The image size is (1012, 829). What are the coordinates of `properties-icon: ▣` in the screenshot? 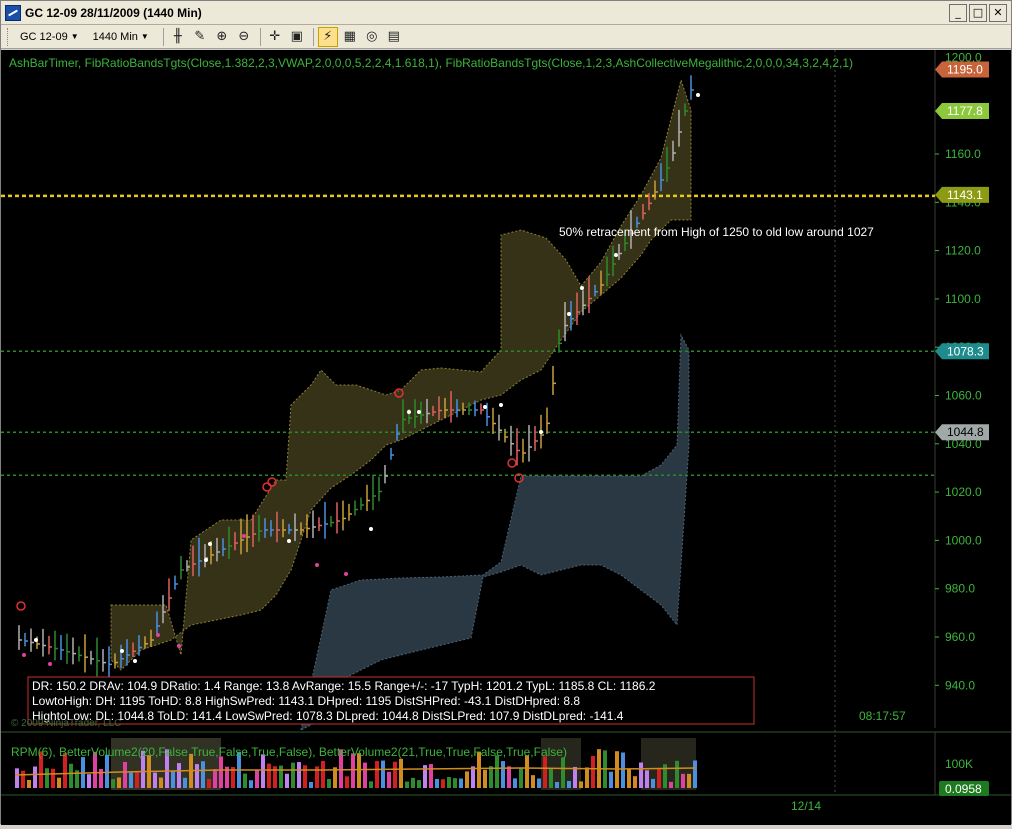 It's located at (297, 37).